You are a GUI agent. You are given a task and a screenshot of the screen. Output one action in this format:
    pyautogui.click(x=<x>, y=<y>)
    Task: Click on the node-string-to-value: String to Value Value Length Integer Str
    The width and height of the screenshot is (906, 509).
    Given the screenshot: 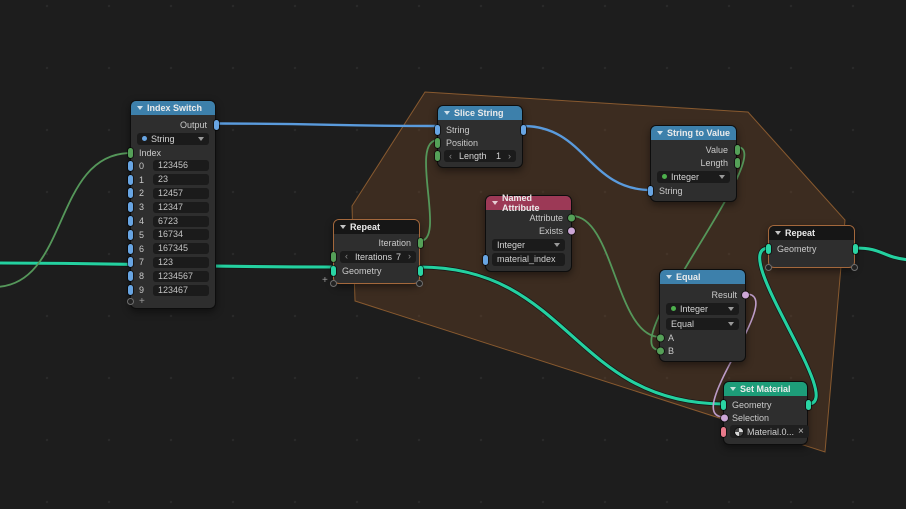 What is the action you would take?
    pyautogui.click(x=693, y=163)
    